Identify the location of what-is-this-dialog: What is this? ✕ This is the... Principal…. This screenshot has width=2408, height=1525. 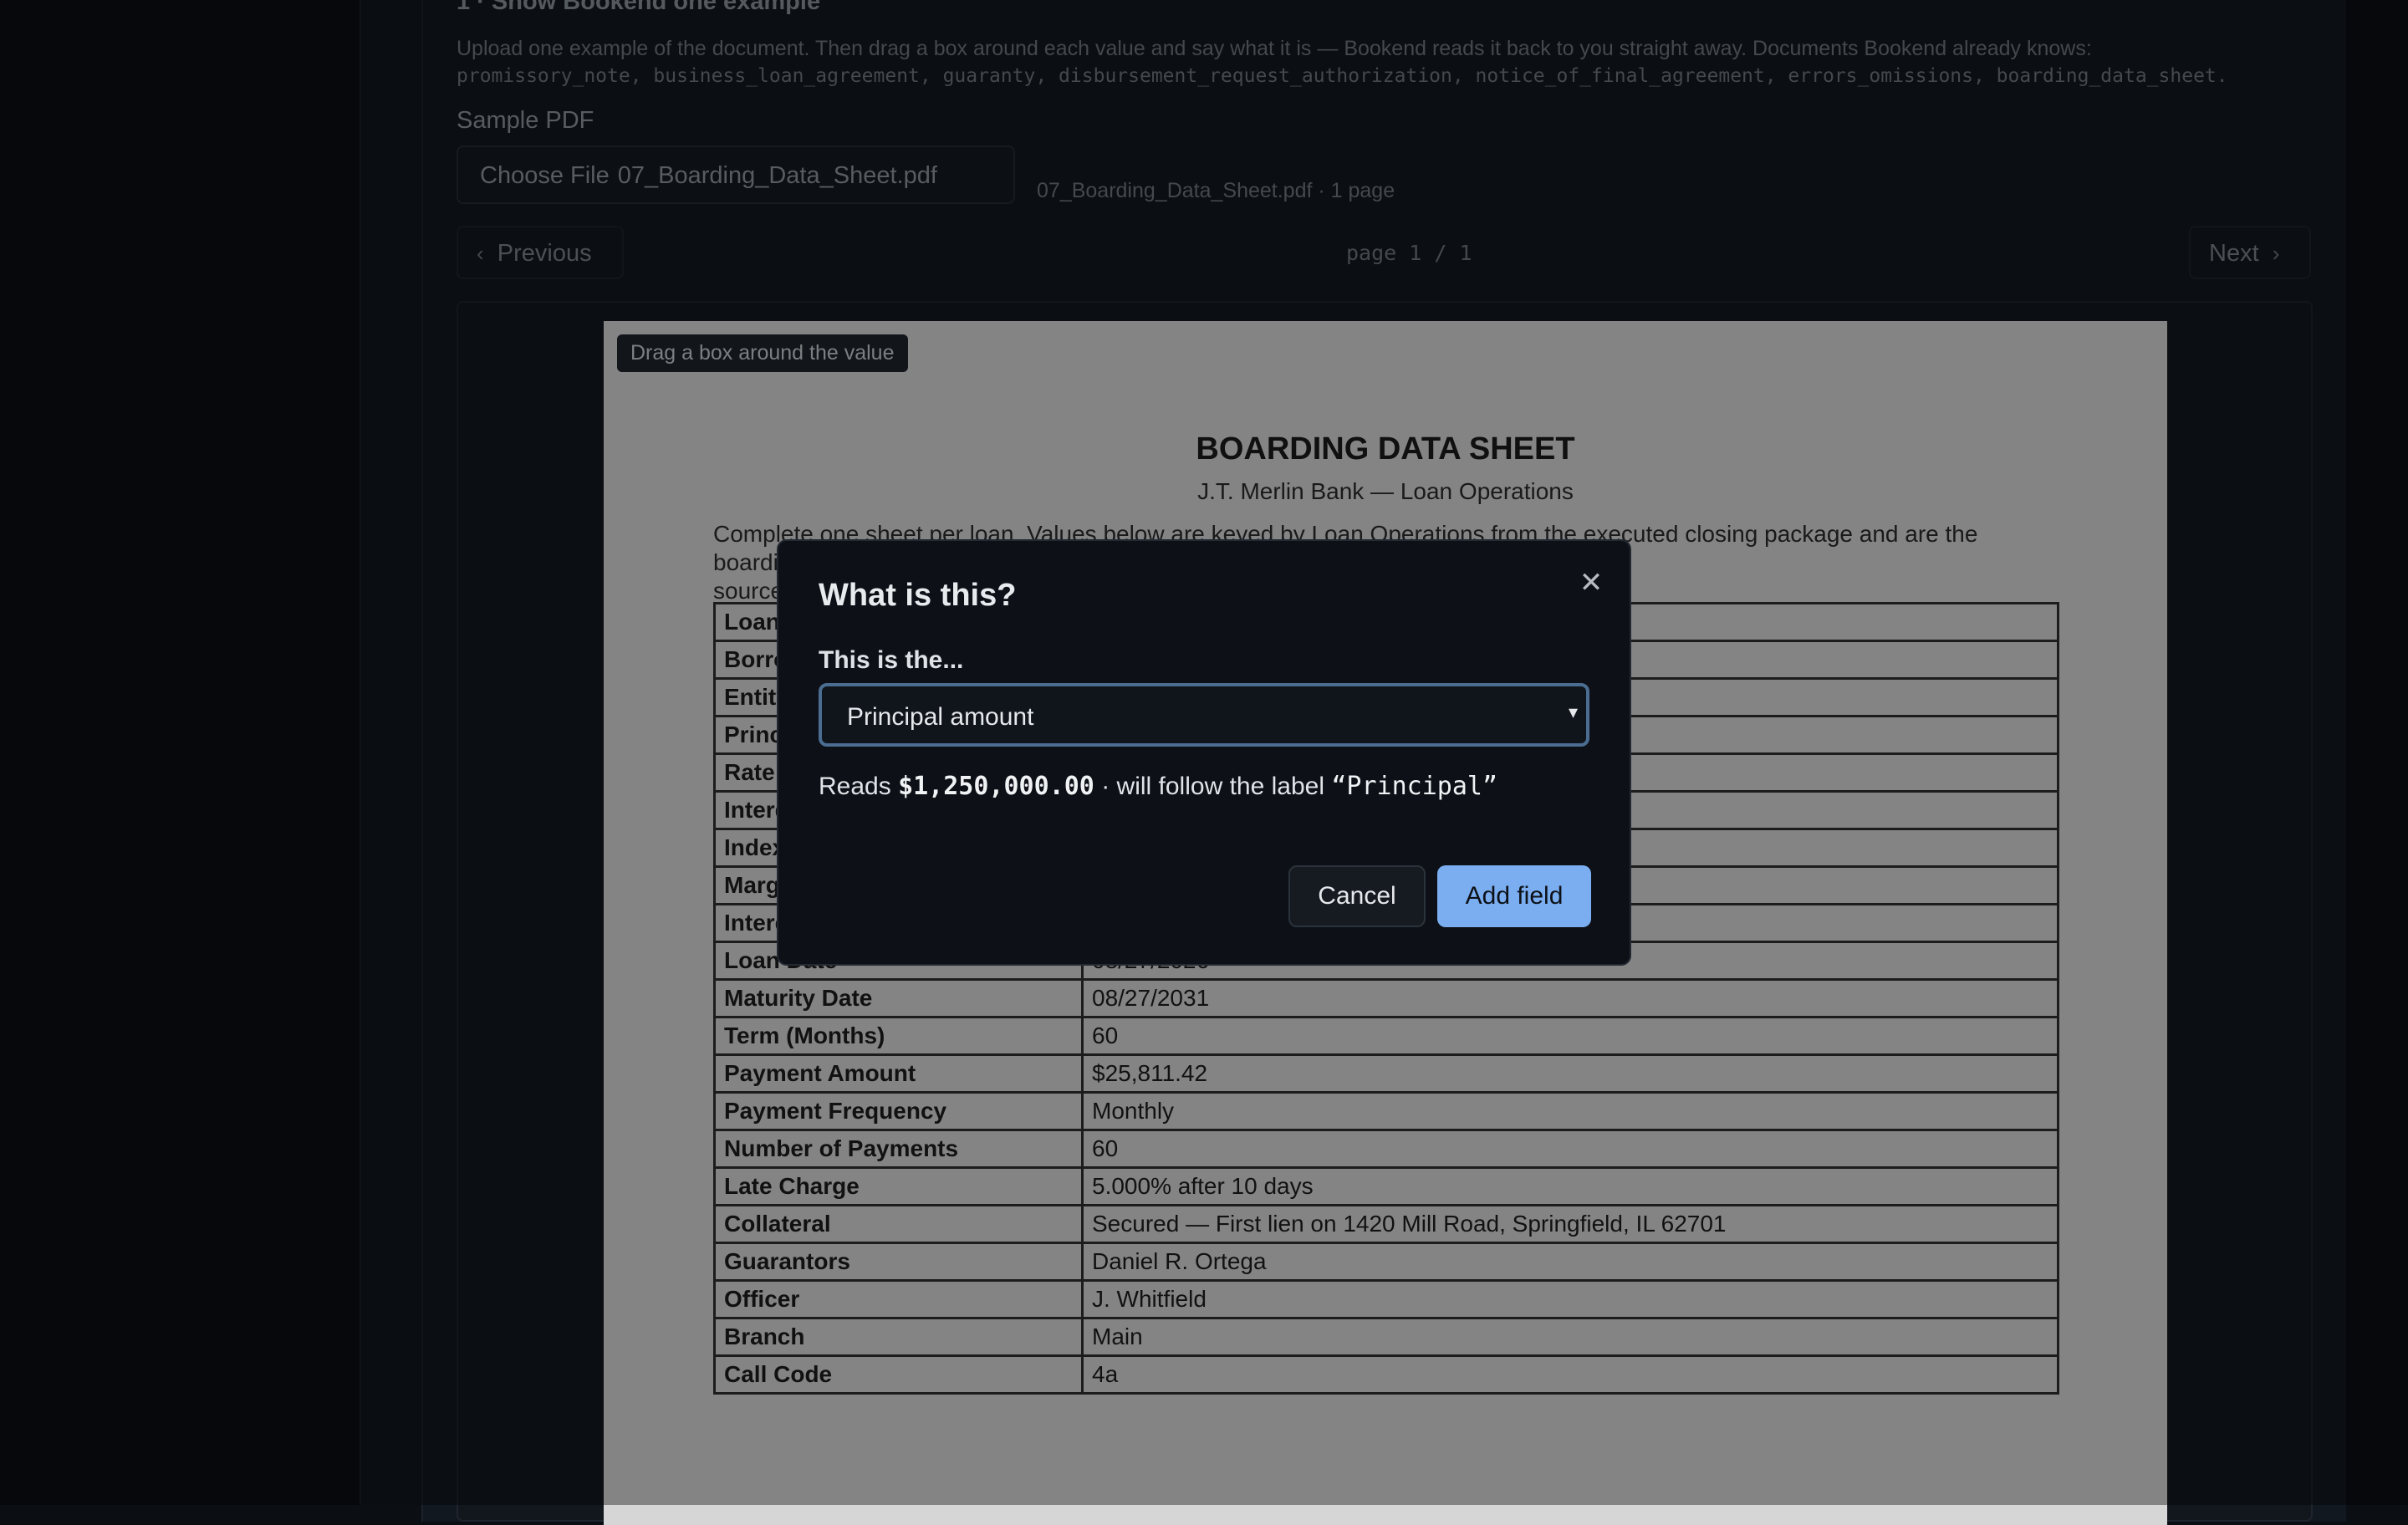
(1204, 752).